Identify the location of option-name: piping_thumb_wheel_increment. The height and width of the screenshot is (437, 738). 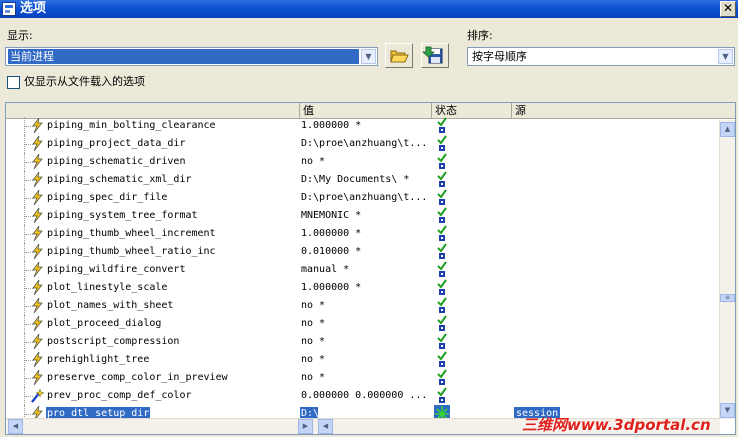
(131, 233).